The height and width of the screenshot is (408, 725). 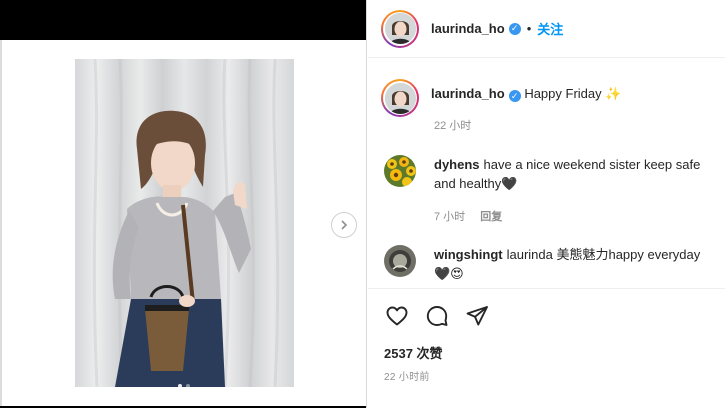 What do you see at coordinates (407, 375) in the screenshot?
I see `posted-time: 22 小时前` at bounding box center [407, 375].